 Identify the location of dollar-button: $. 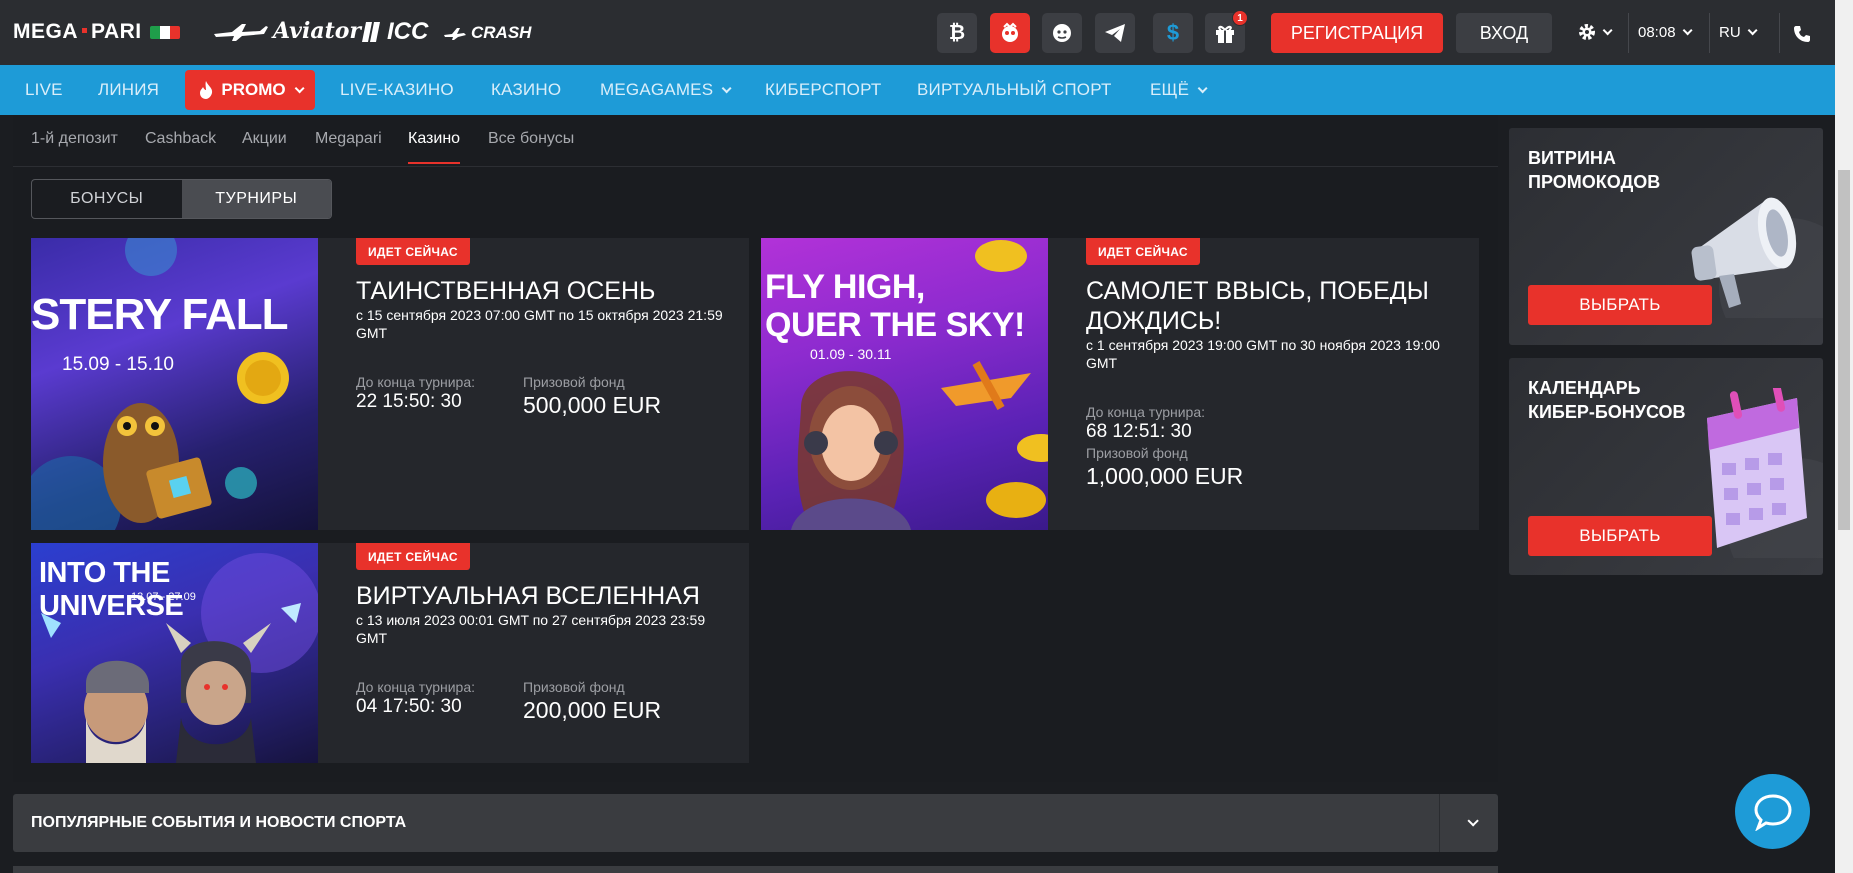
(1173, 33).